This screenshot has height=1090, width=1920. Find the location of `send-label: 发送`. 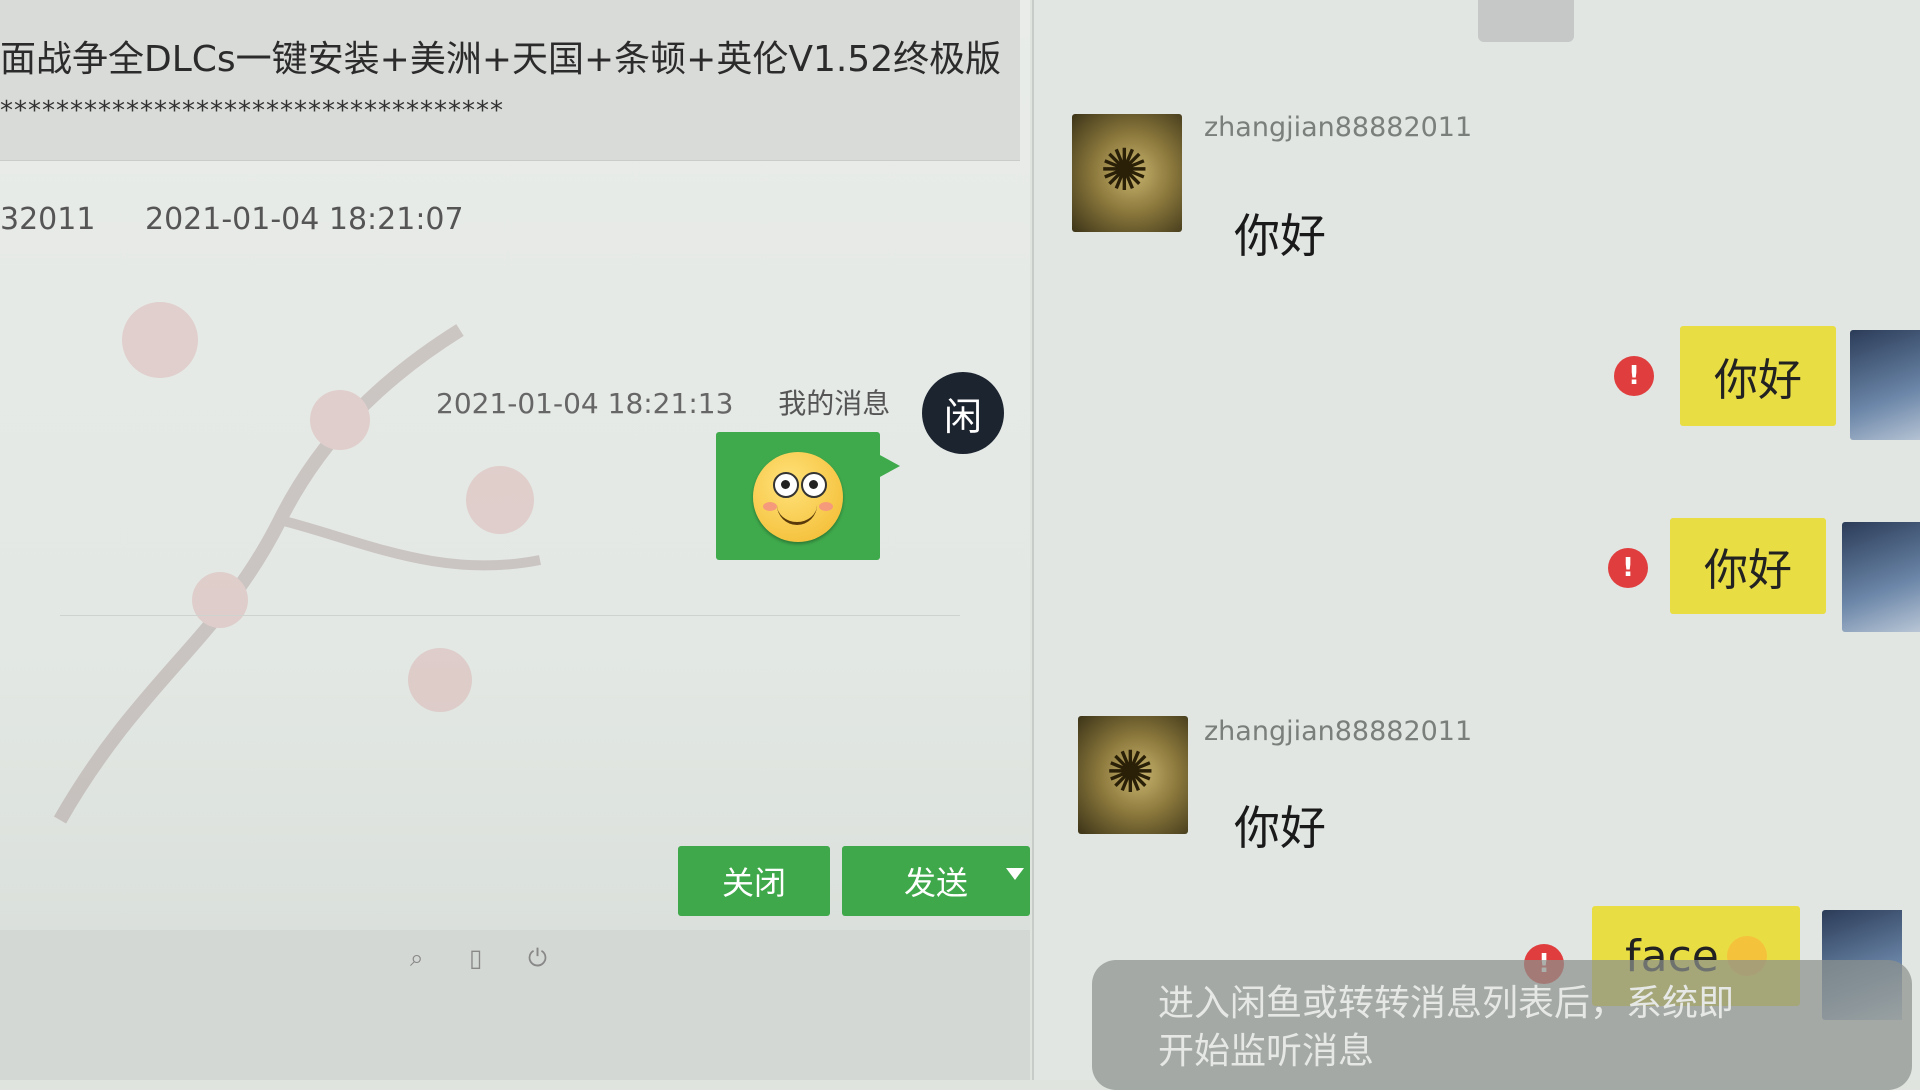

send-label: 发送 is located at coordinates (935, 883).